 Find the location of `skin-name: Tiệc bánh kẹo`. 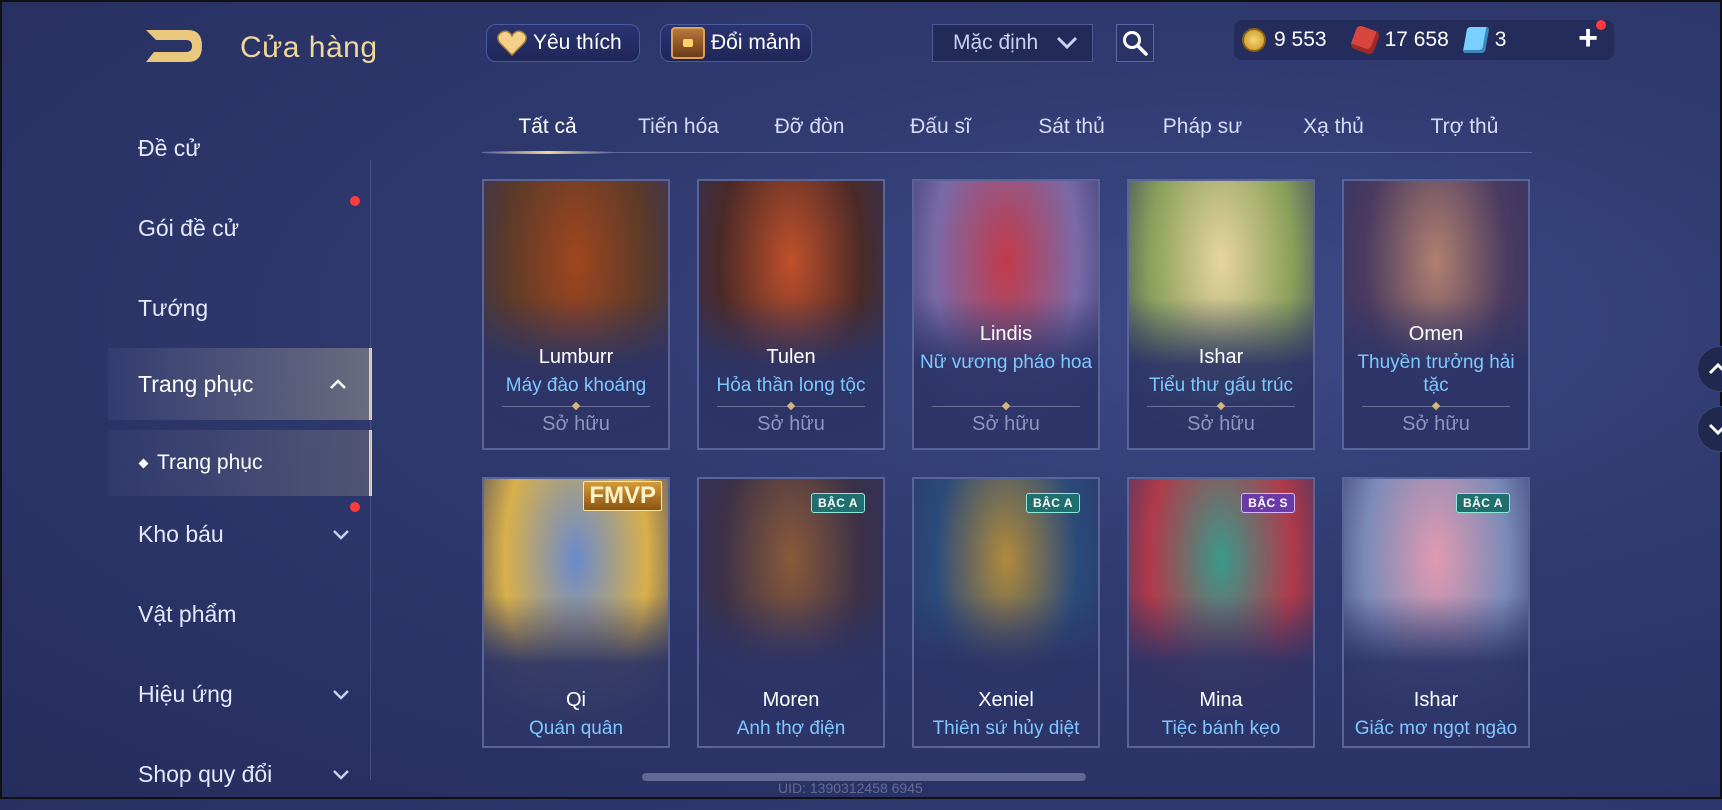

skin-name: Tiệc bánh kẹo is located at coordinates (1221, 728).